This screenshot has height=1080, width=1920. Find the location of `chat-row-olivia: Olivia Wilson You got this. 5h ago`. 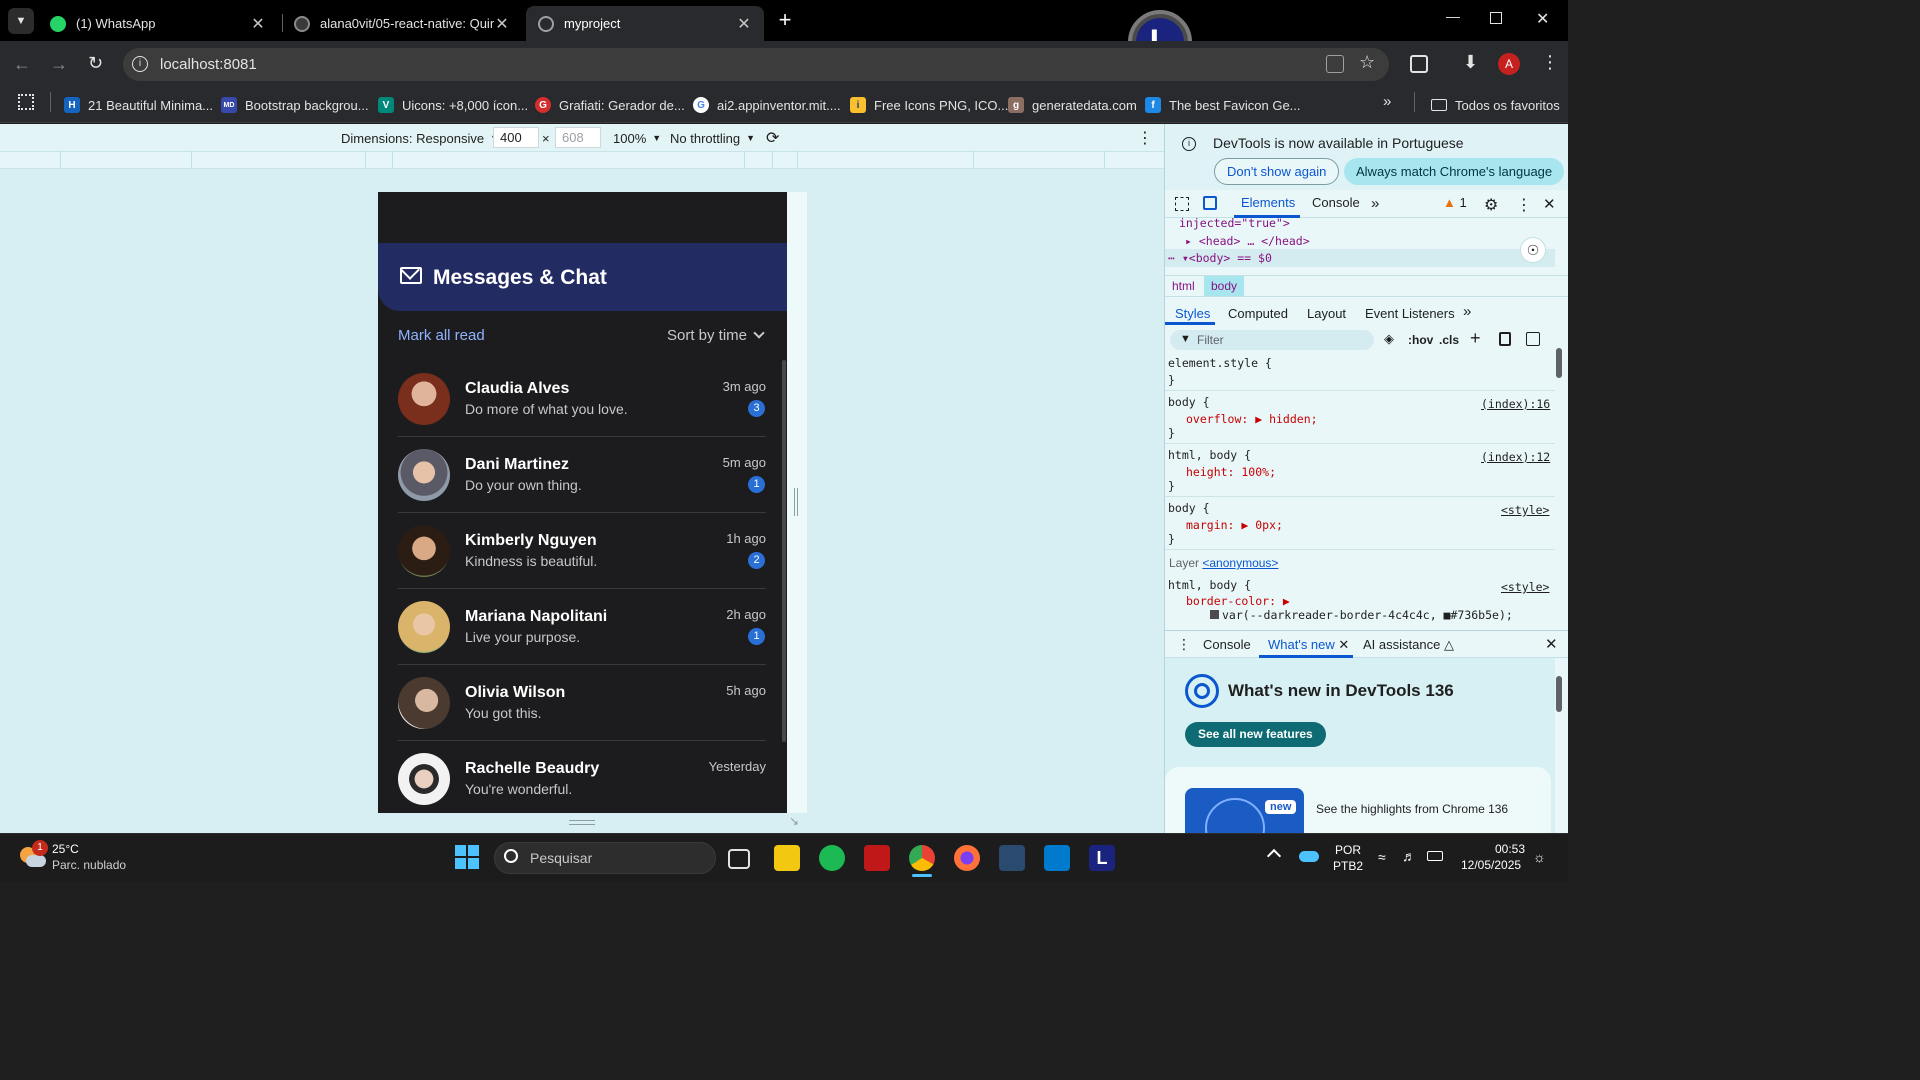

chat-row-olivia: Olivia Wilson You got this. 5h ago is located at coordinates (582, 703).